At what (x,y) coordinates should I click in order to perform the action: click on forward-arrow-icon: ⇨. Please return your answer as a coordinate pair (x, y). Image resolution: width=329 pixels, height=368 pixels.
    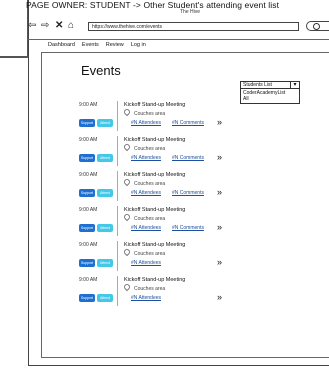
    Looking at the image, I should click on (45, 26).